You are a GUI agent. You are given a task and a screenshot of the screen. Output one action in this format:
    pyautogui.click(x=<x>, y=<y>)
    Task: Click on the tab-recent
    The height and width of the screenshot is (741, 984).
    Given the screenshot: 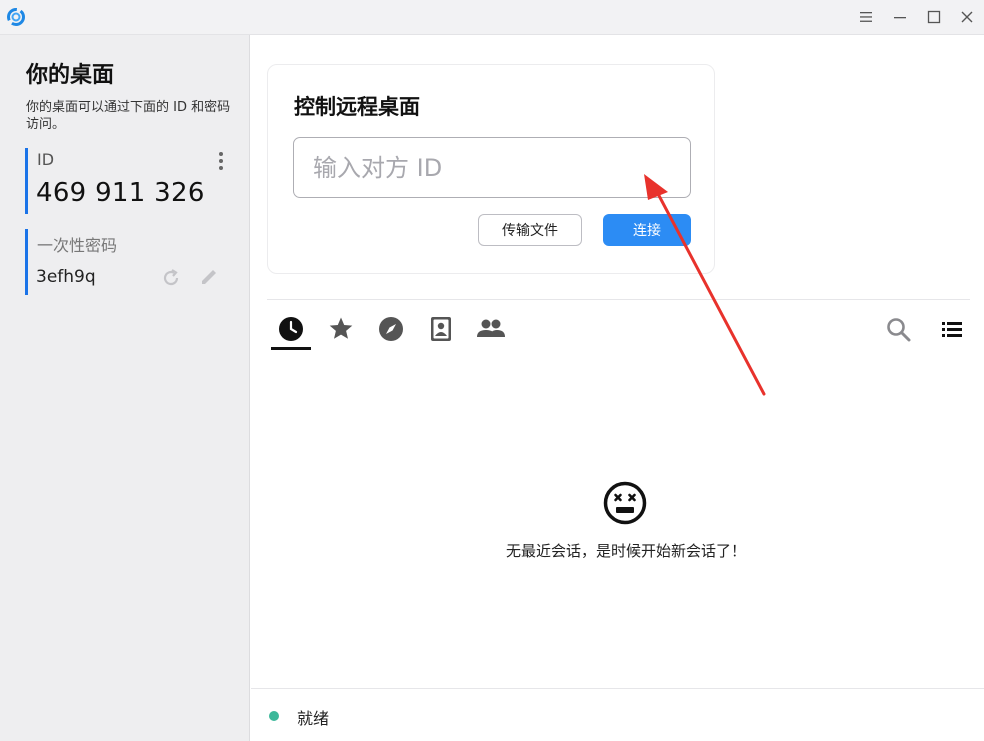 What is the action you would take?
    pyautogui.click(x=291, y=331)
    